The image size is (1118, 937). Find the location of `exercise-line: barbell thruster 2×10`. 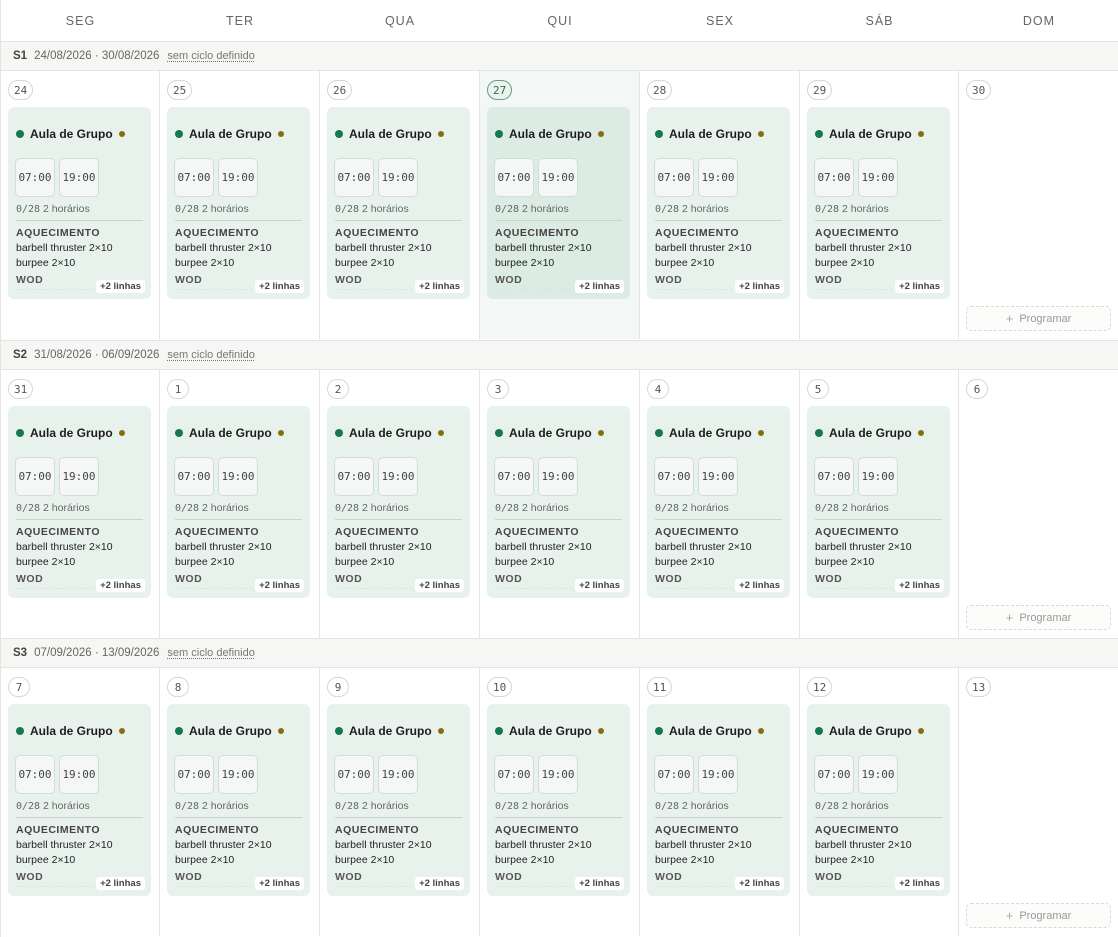

exercise-line: barbell thruster 2×10 is located at coordinates (383, 845).